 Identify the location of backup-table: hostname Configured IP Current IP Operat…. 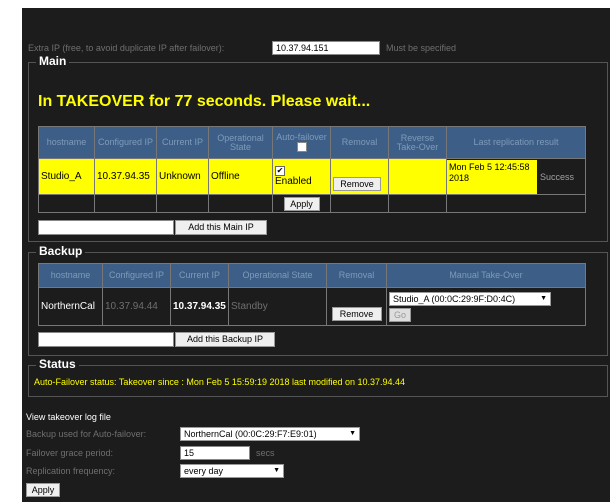
(312, 294).